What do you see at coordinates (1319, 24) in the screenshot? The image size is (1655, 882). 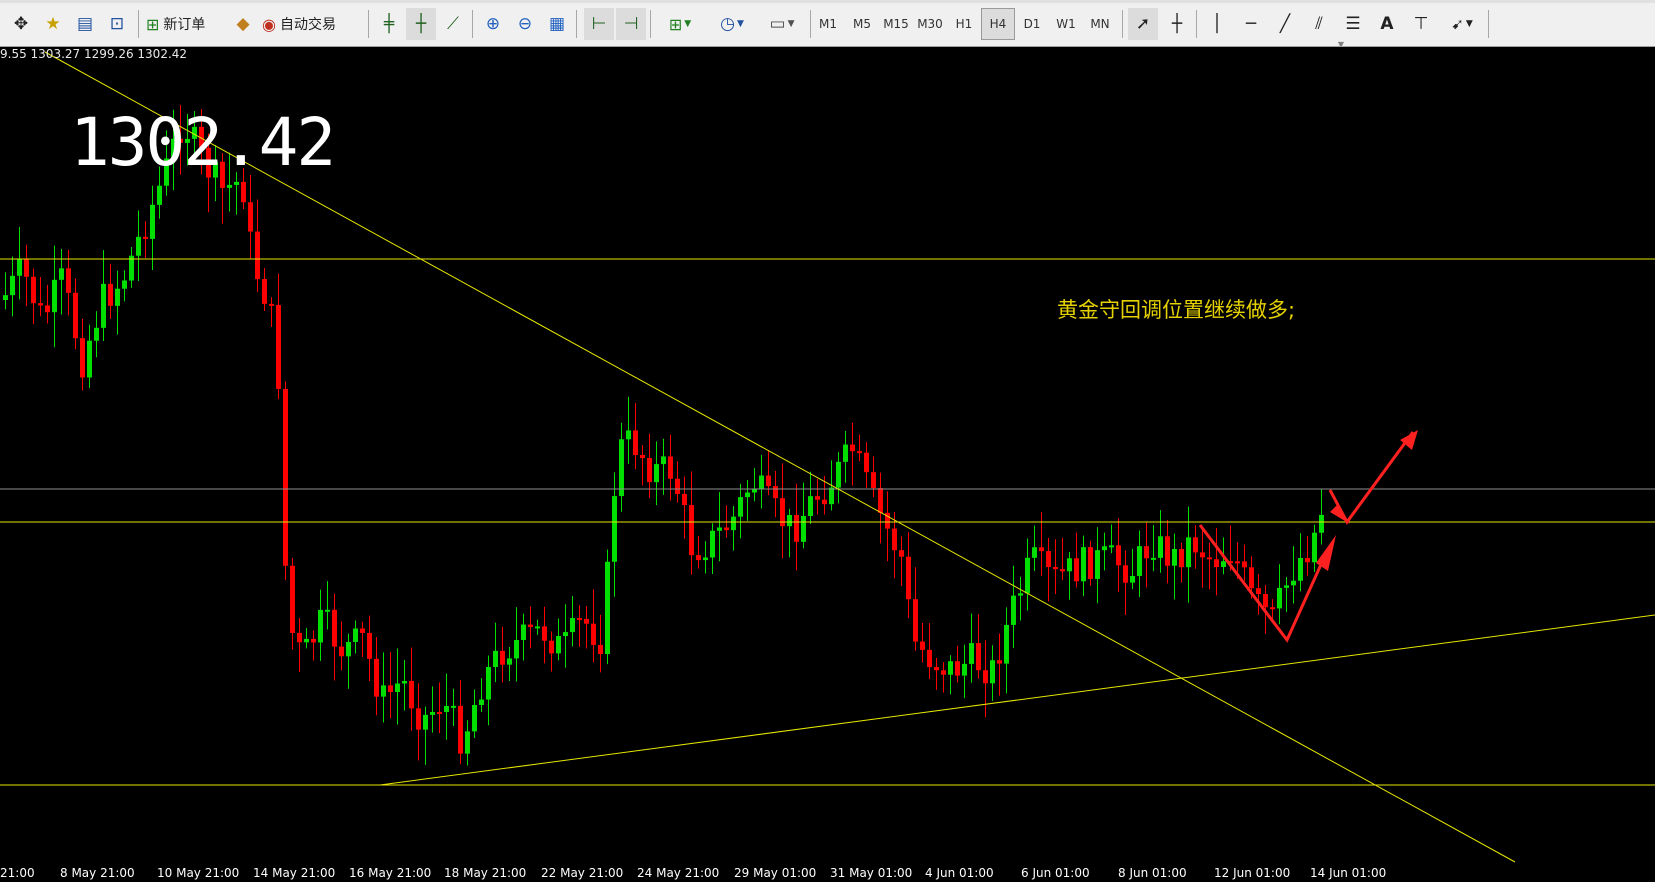 I see `equidistant-channel-icon: ⫽` at bounding box center [1319, 24].